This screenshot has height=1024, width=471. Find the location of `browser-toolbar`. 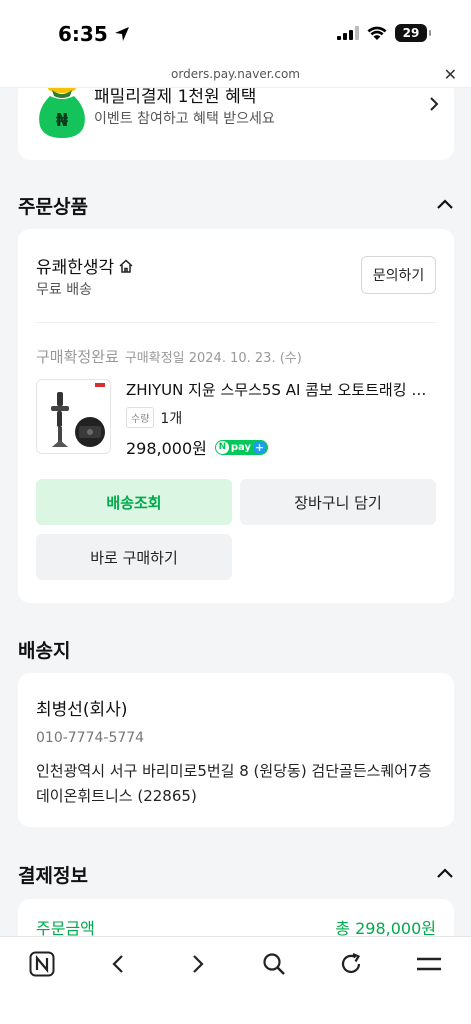

browser-toolbar is located at coordinates (235, 980).